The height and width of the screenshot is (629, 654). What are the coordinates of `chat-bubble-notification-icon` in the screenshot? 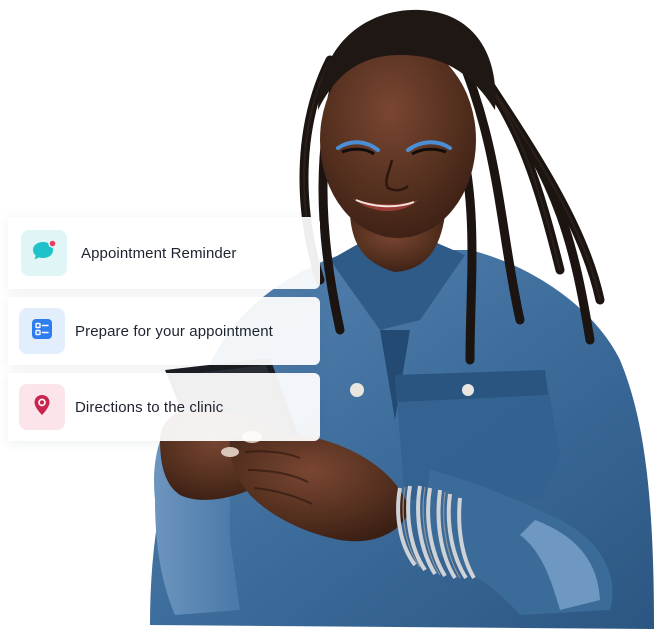 It's located at (44, 253).